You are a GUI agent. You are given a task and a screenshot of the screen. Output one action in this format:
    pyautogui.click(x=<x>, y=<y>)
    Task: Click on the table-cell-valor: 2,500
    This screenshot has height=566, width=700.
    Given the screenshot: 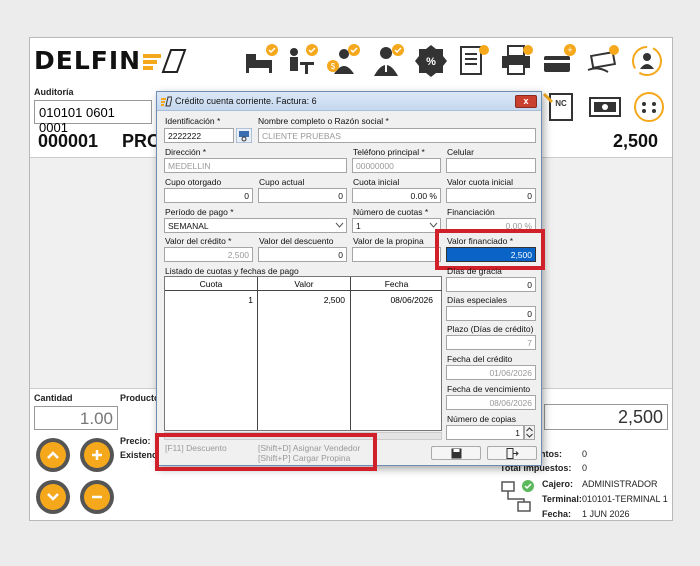 What is the action you would take?
    pyautogui.click(x=334, y=300)
    